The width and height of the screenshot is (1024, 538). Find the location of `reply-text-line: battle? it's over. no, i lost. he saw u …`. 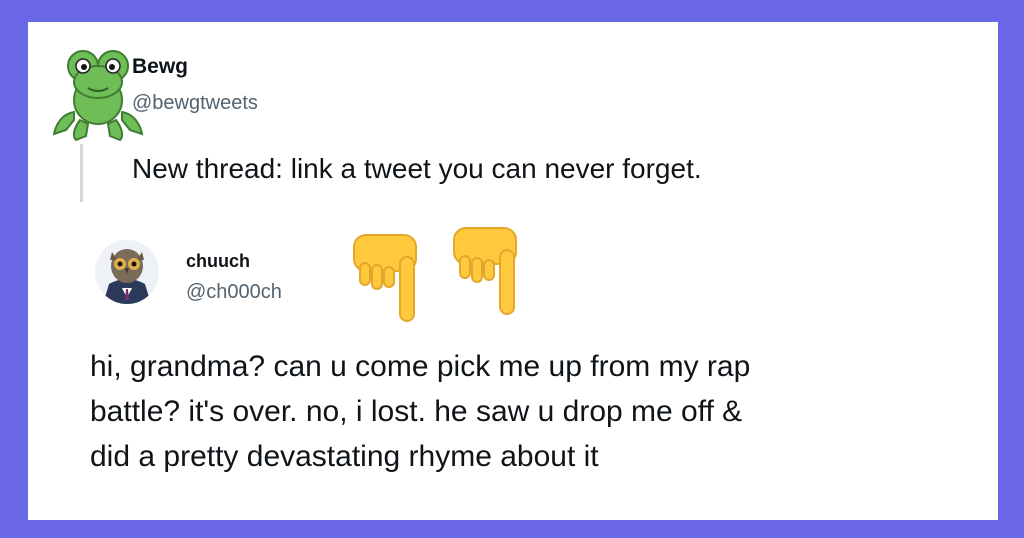

reply-text-line: battle? it's over. no, i lost. he saw u … is located at coordinates (416, 411).